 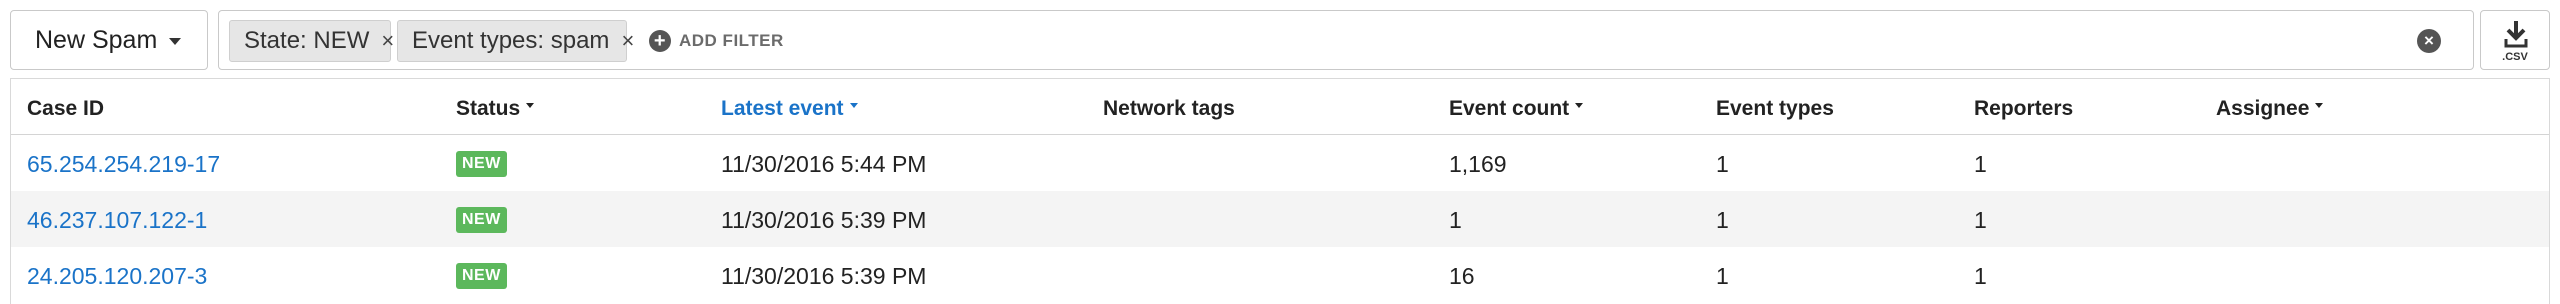 I want to click on case-id-link: 24.205.120.207-3, so click(x=117, y=276).